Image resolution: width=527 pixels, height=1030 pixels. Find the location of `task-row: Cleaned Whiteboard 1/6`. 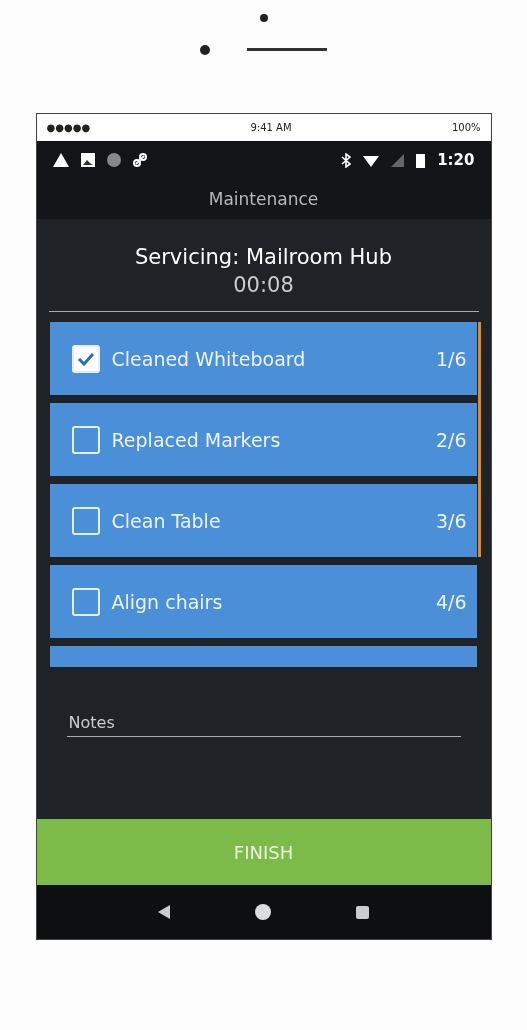

task-row: Cleaned Whiteboard 1/6 is located at coordinates (263, 358).